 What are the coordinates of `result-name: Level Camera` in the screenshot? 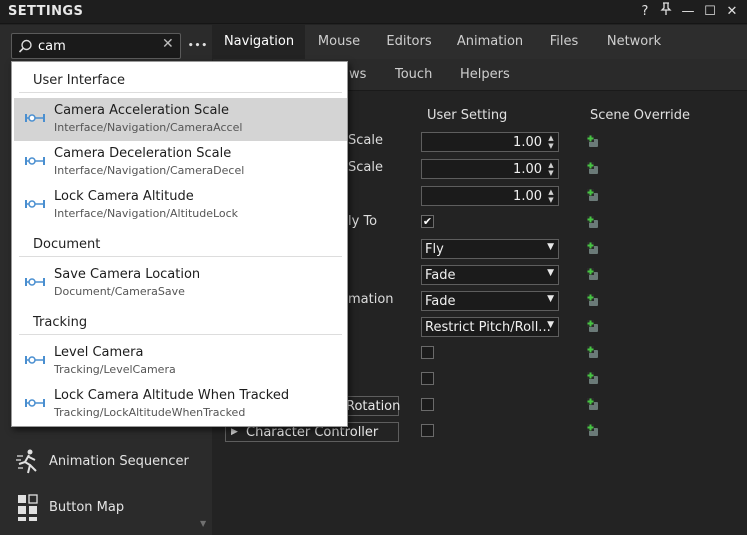 It's located at (99, 352).